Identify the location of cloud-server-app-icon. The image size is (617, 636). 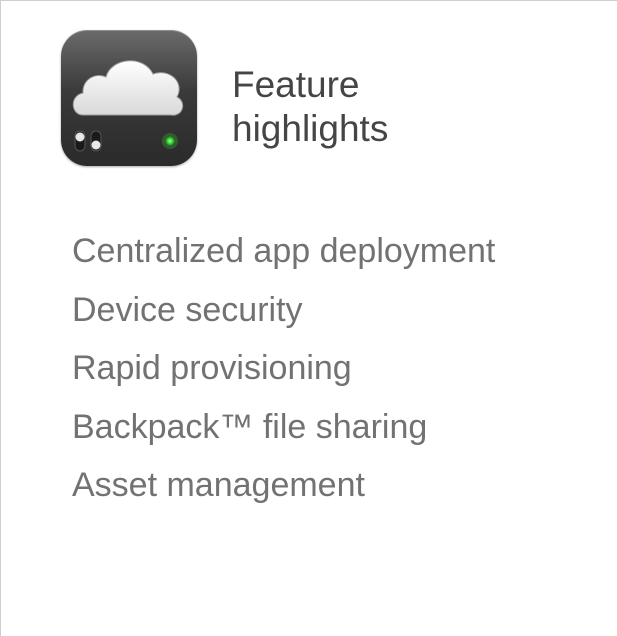
(129, 98).